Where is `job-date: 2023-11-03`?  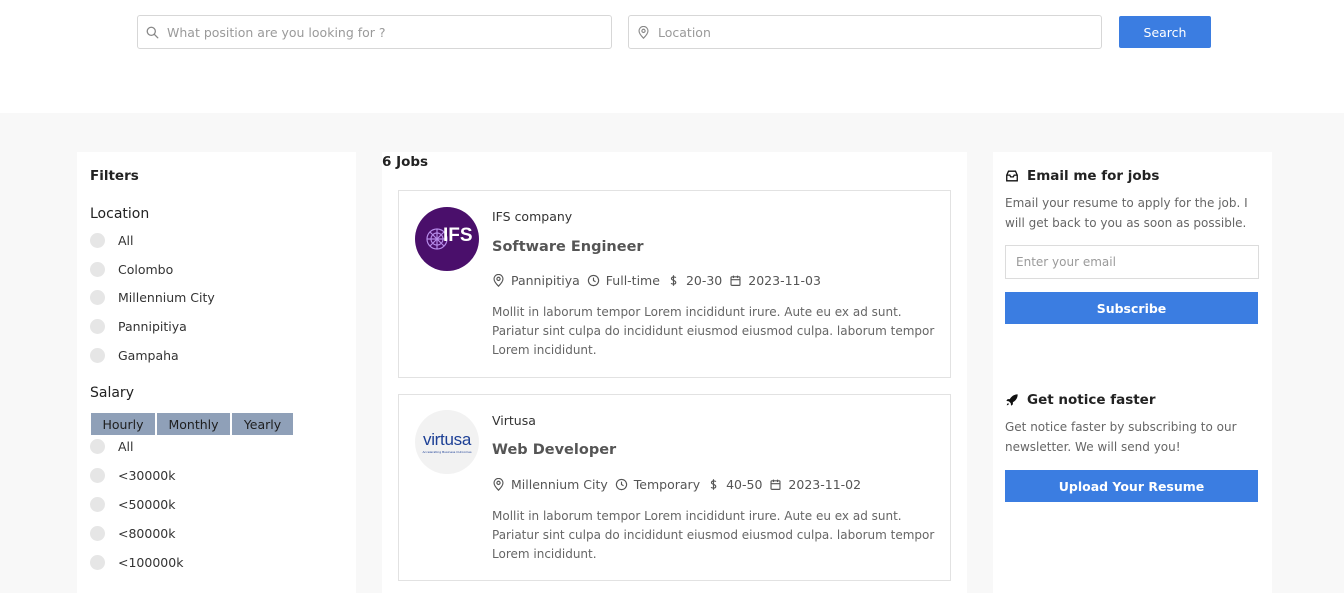 job-date: 2023-11-03 is located at coordinates (775, 280).